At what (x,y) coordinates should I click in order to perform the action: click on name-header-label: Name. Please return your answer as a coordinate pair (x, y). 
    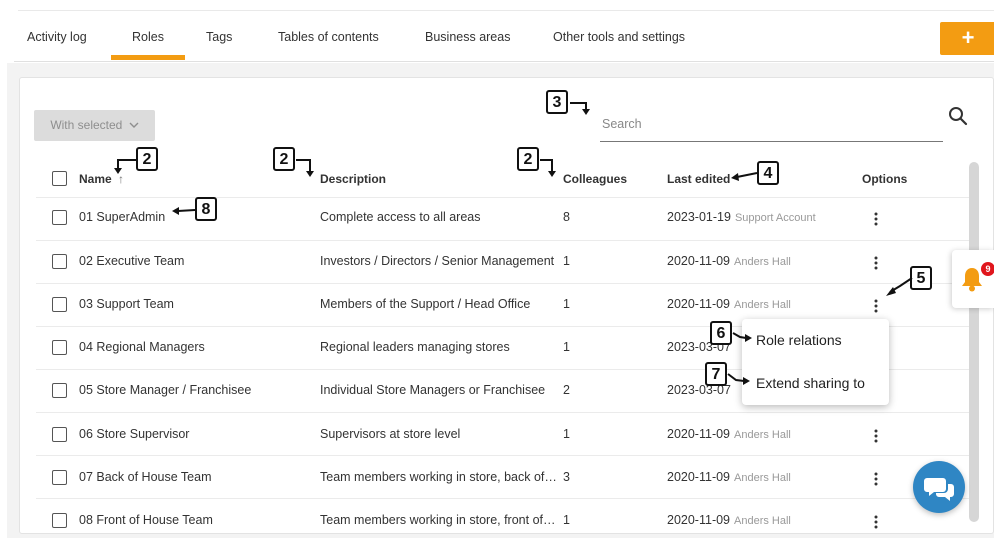
    Looking at the image, I should click on (95, 179).